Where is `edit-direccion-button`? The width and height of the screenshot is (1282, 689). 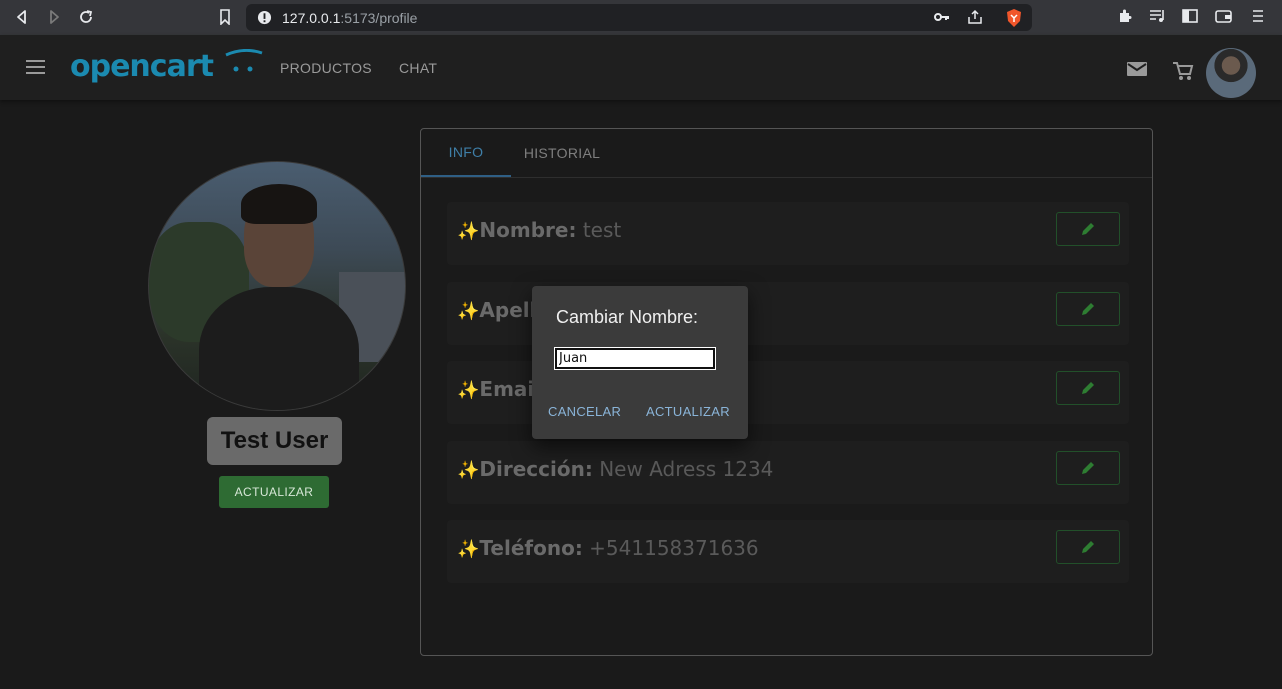
edit-direccion-button is located at coordinates (1088, 468).